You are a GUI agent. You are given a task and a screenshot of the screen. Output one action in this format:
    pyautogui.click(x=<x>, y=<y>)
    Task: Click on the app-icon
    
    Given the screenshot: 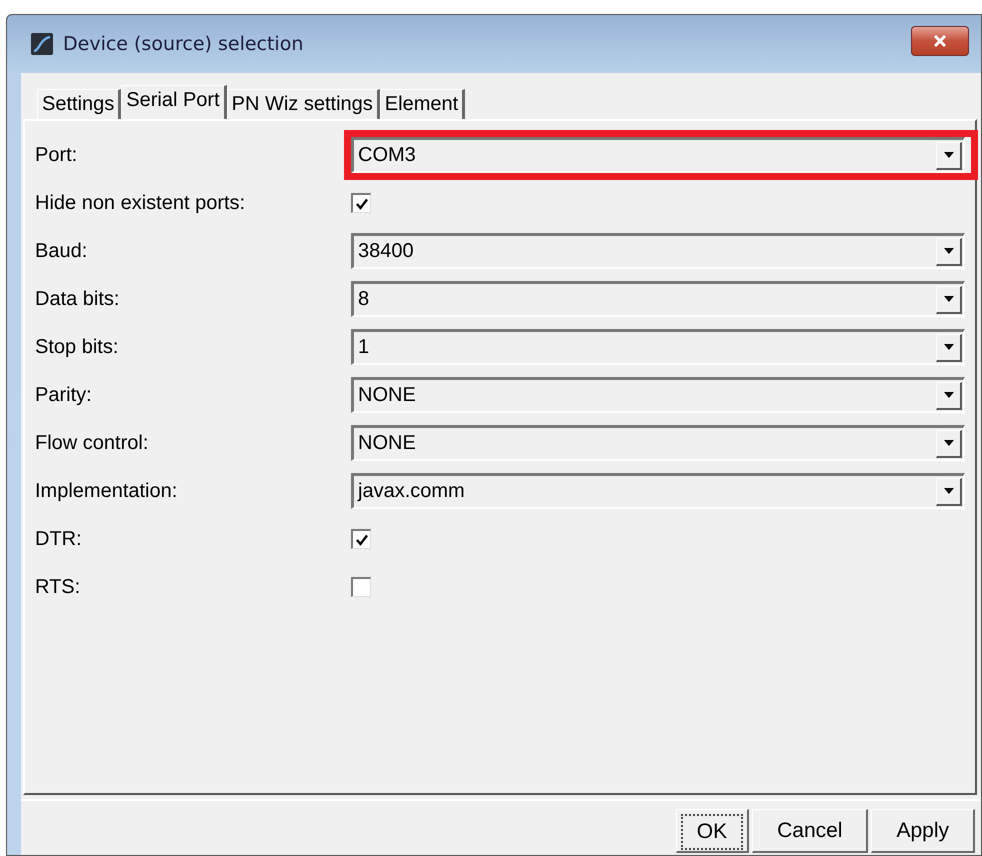 What is the action you would take?
    pyautogui.click(x=42, y=44)
    